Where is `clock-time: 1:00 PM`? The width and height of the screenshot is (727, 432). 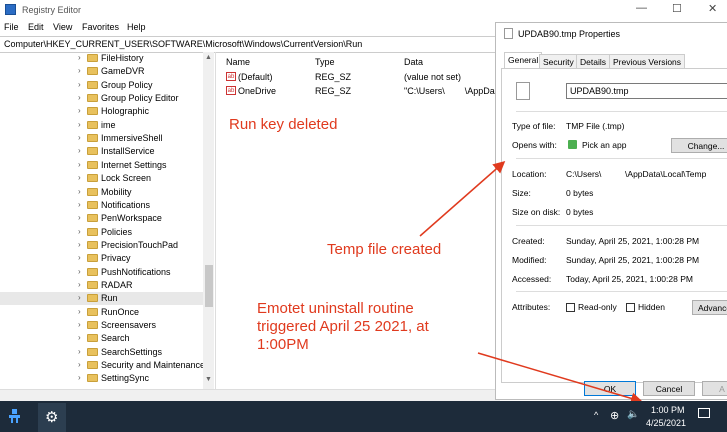
clock-time: 1:00 PM is located at coordinates (668, 410).